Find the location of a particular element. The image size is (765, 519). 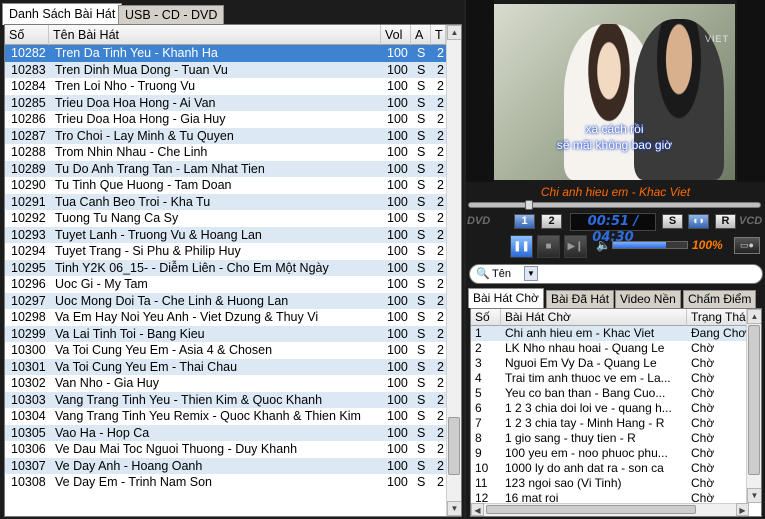

song-title: Tua Canh Beo Troi - Kha Tu is located at coordinates (133, 201).